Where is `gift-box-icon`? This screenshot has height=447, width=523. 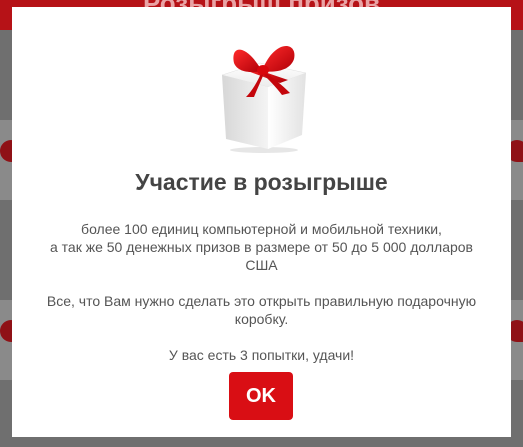 gift-box-icon is located at coordinates (264, 99).